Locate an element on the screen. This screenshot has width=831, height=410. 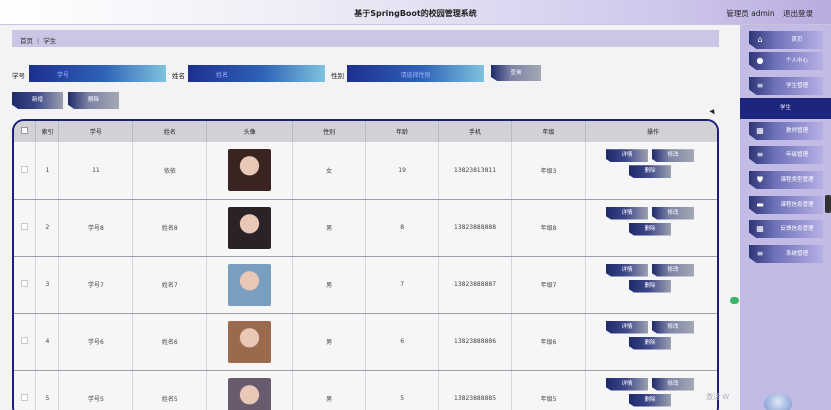
add-button: 新增 is located at coordinates (37, 100).